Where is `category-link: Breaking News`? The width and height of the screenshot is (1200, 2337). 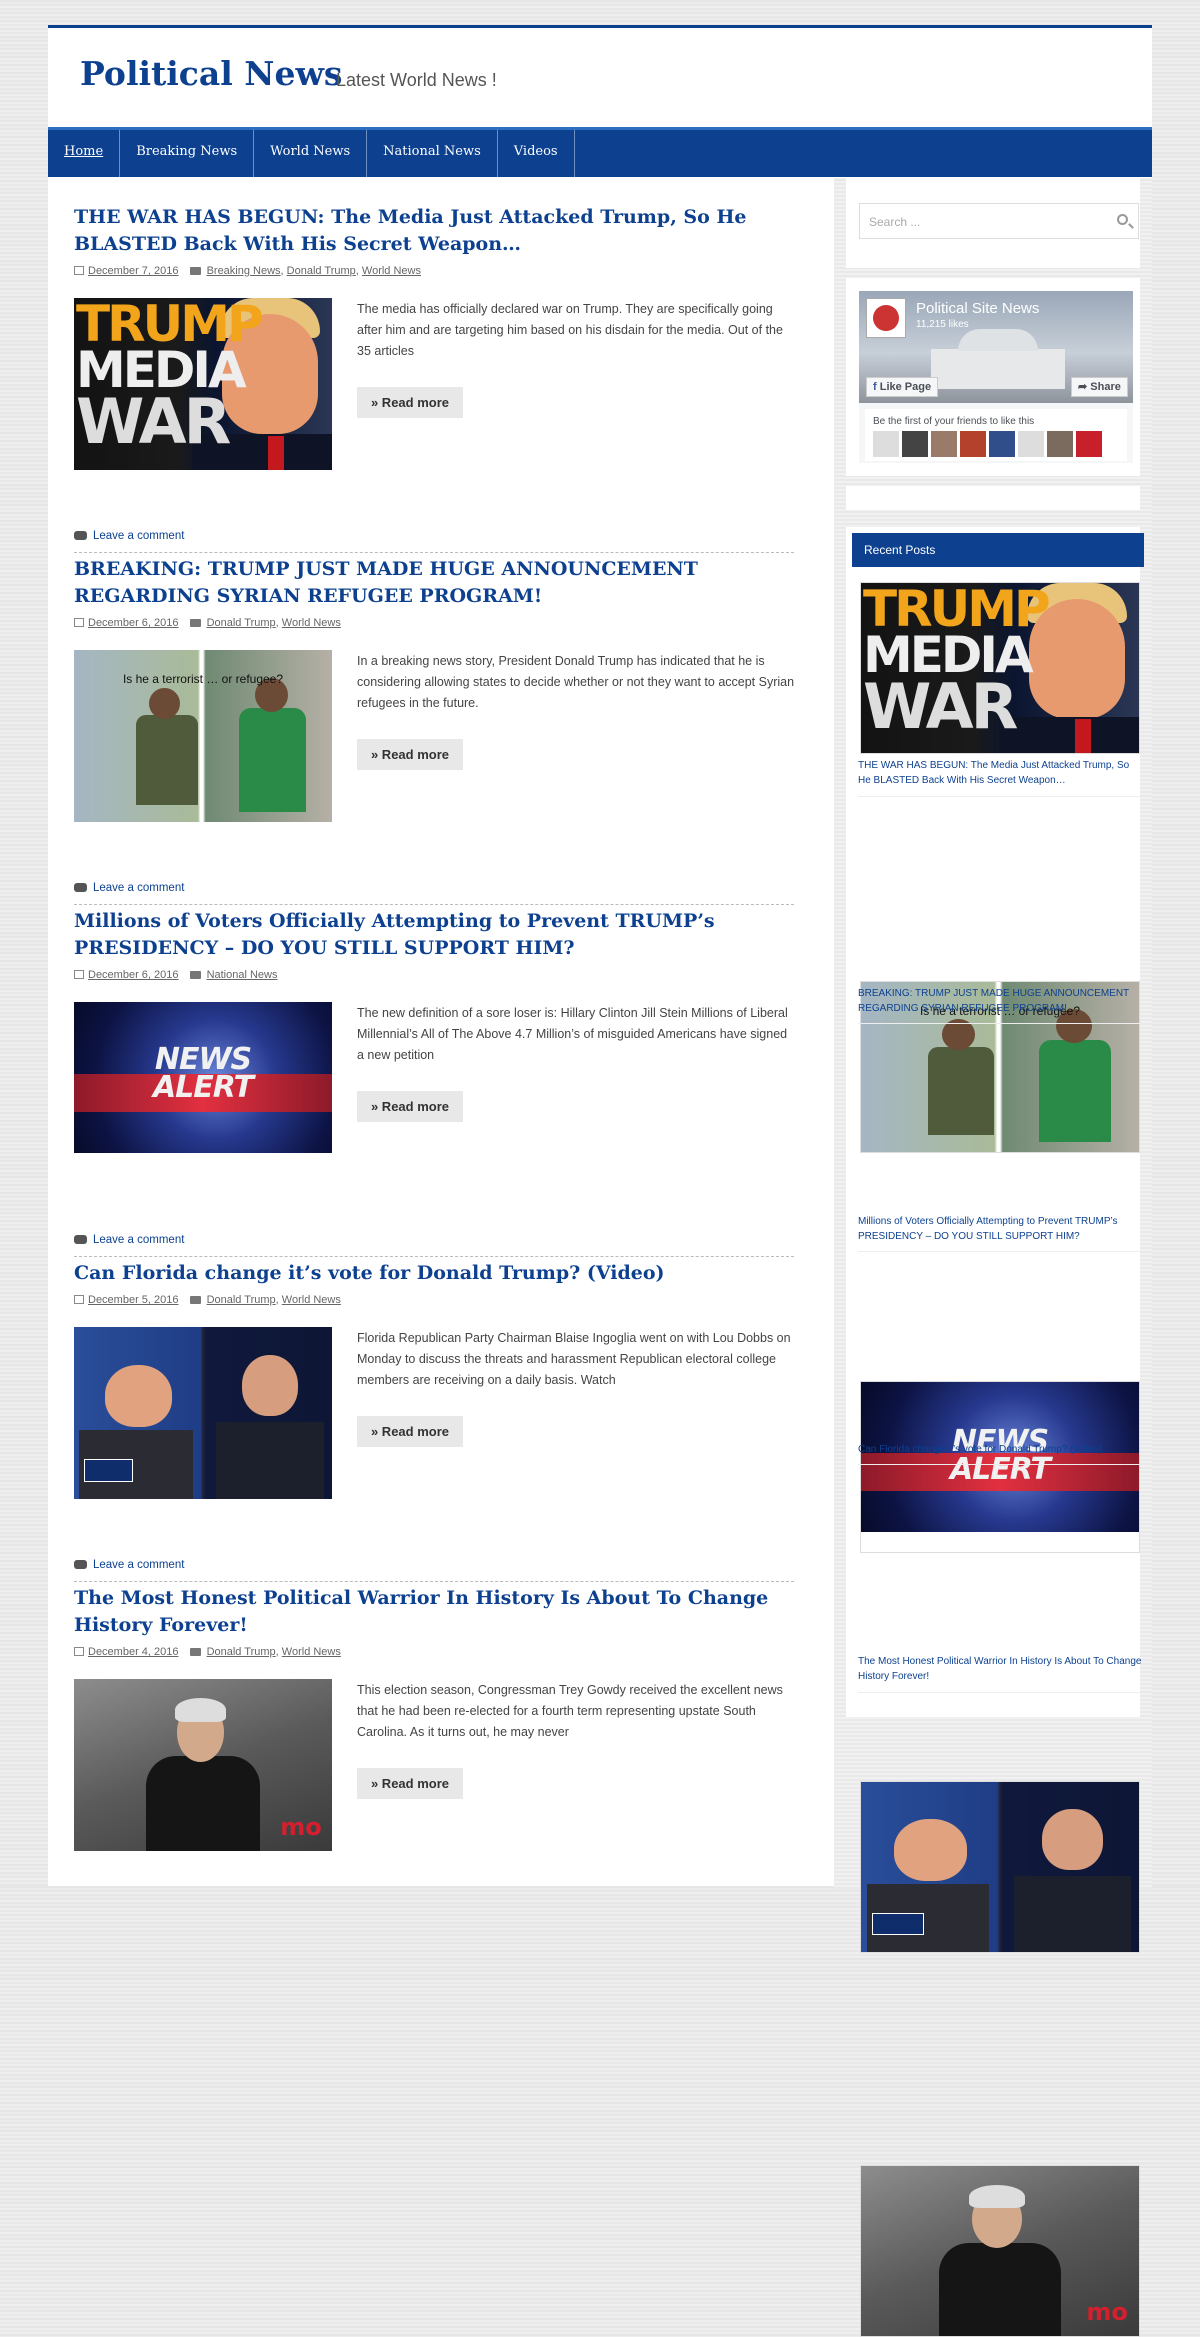
category-link: Breaking News is located at coordinates (244, 271).